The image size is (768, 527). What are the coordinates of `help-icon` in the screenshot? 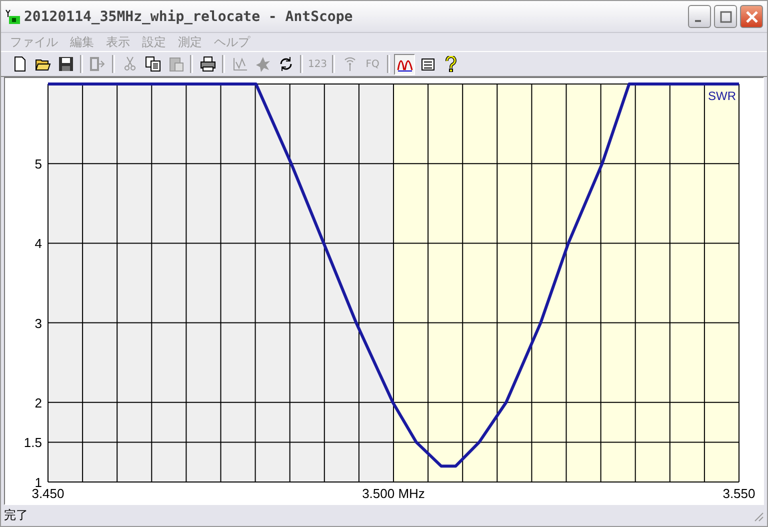 It's located at (450, 64).